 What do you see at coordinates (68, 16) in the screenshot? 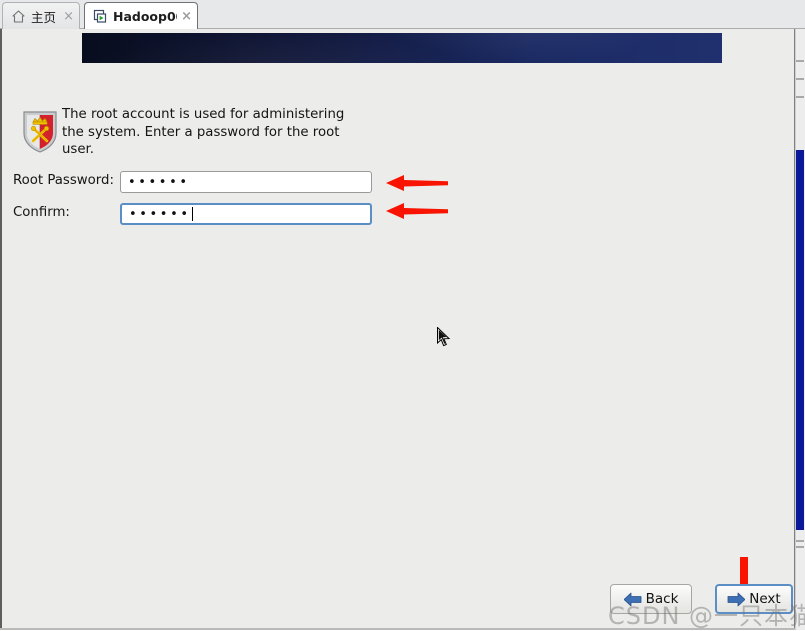
I see `tab-home-close-icon: ×` at bounding box center [68, 16].